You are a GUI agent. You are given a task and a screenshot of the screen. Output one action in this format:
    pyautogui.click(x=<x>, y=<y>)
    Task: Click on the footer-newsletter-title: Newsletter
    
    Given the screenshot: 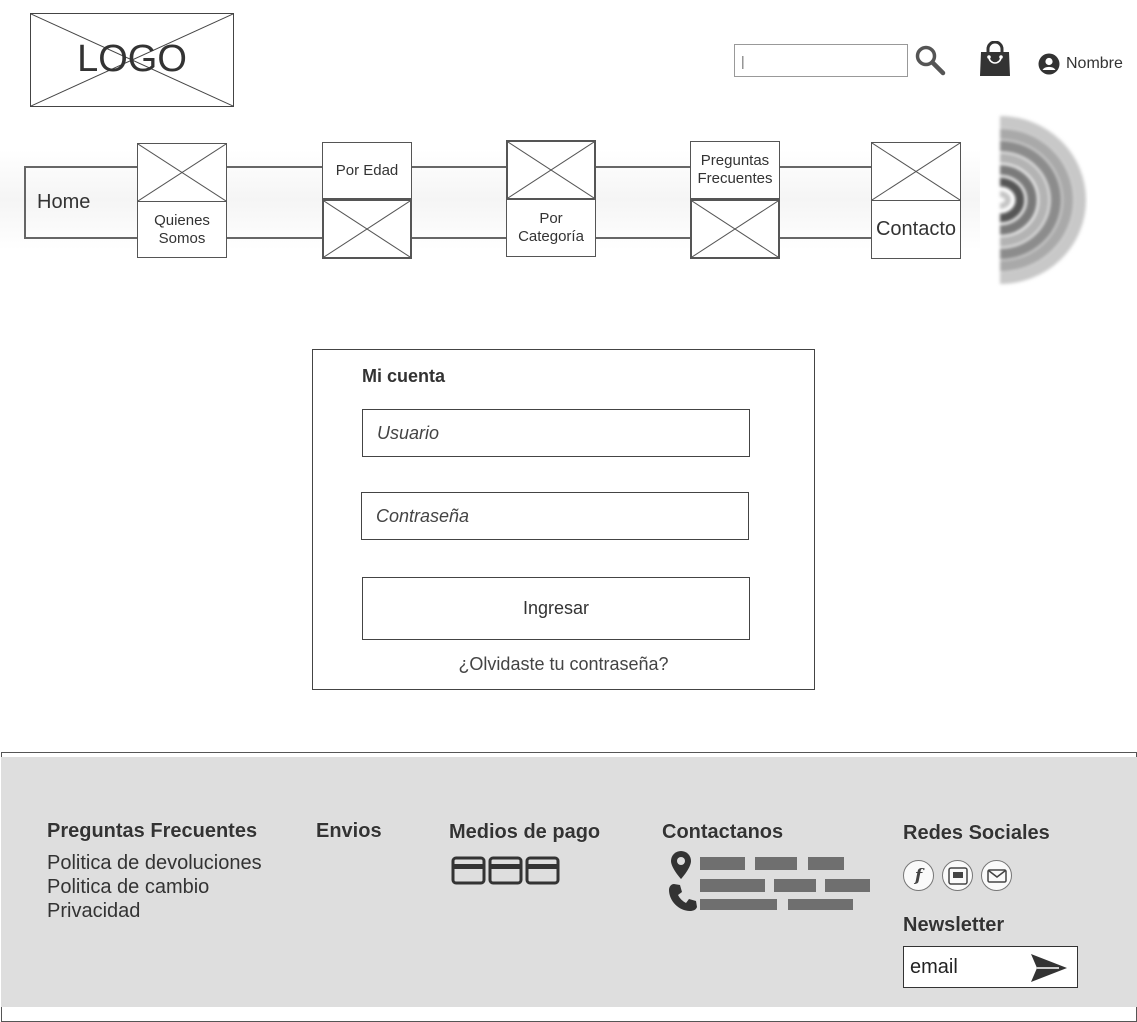 What is the action you would take?
    pyautogui.click(x=954, y=925)
    